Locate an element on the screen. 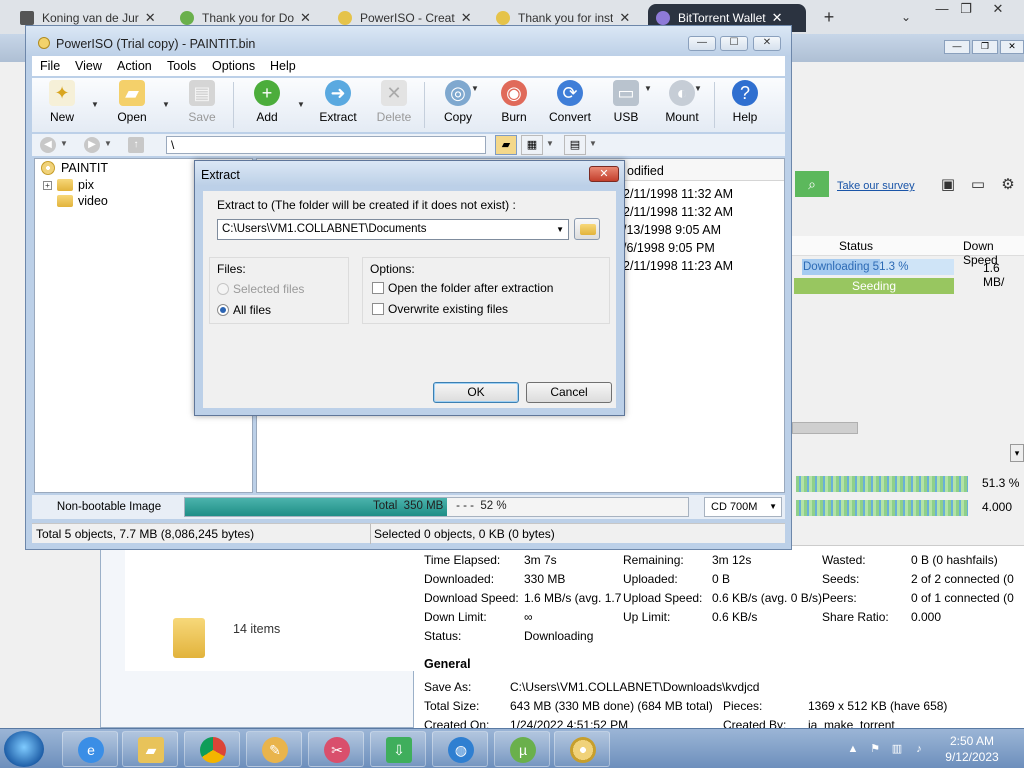 Image resolution: width=1024 pixels, height=768 pixels. grid-view-icon: ▦ is located at coordinates (532, 145).